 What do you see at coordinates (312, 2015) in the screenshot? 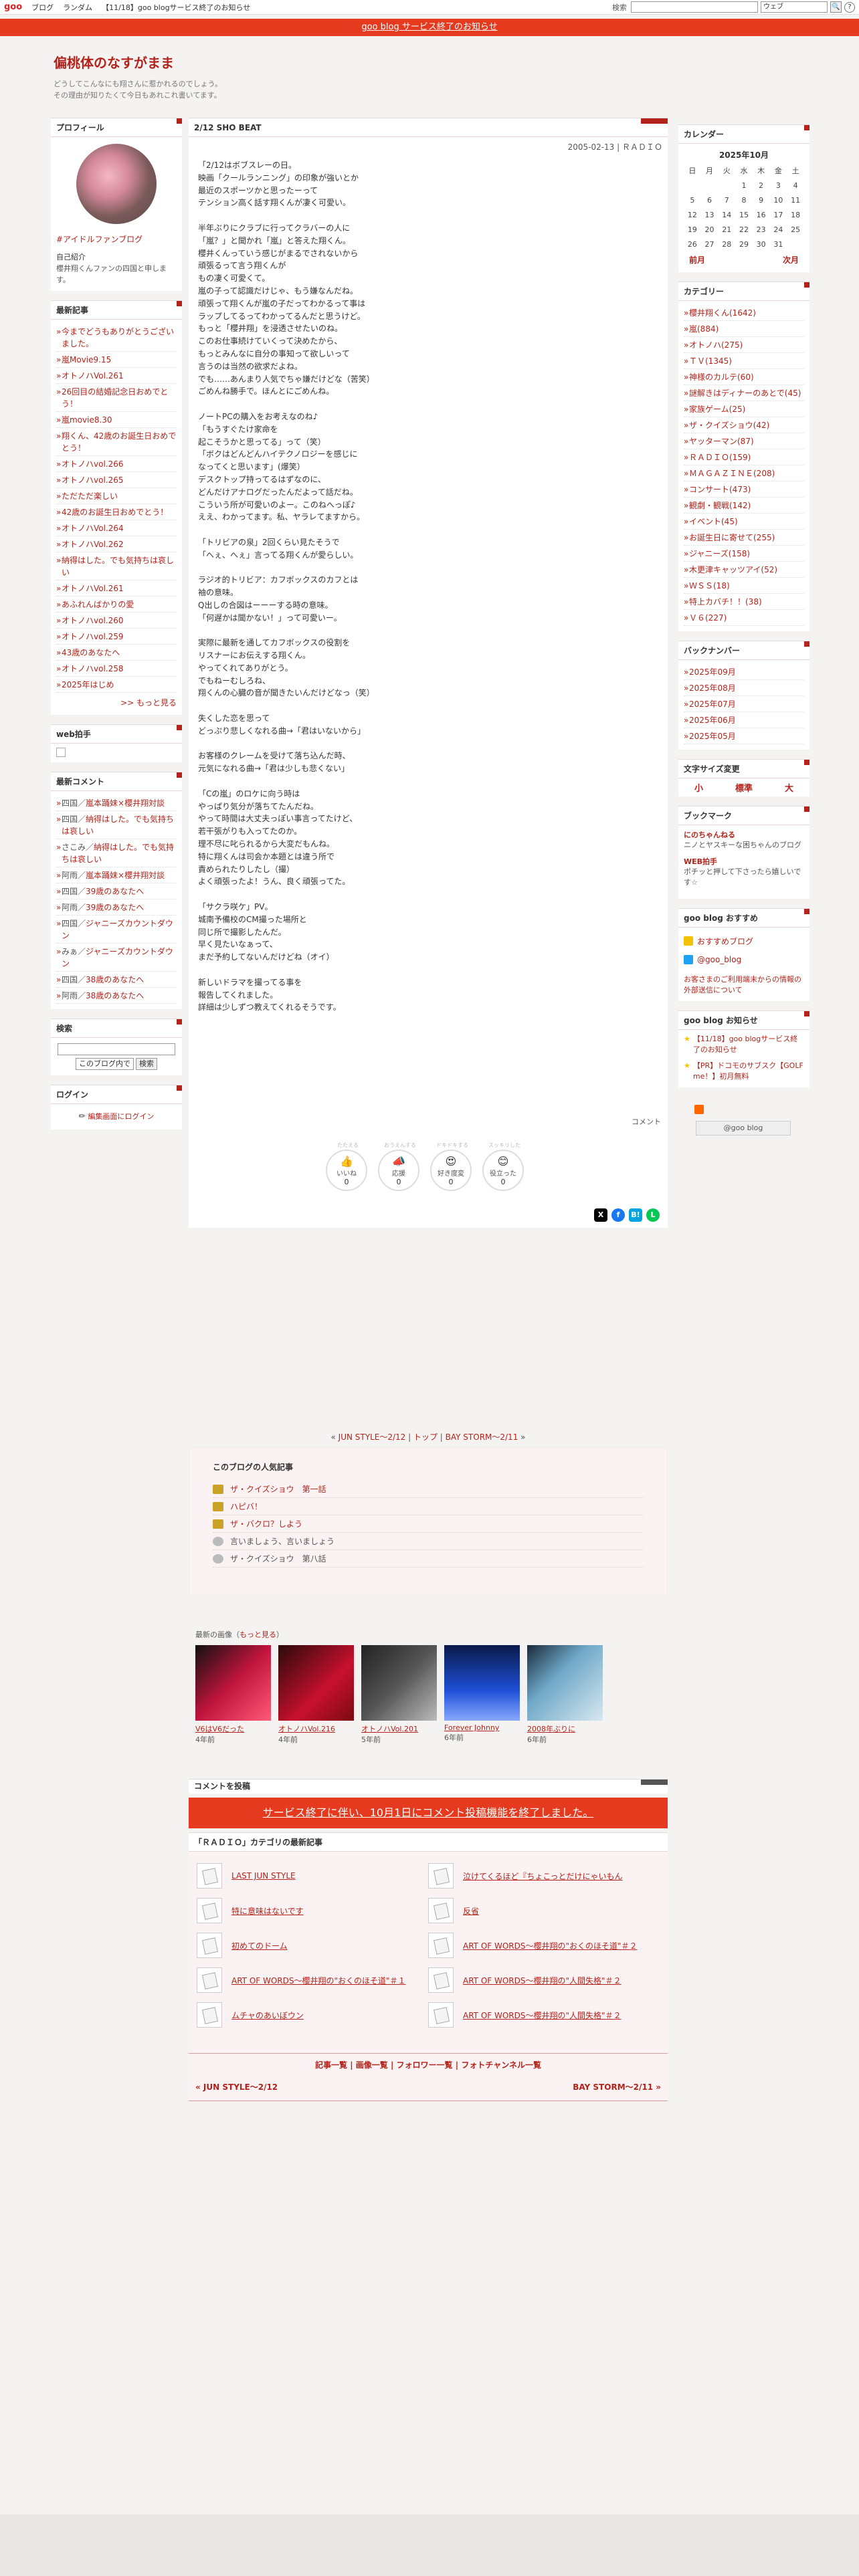
I see `category-post-item: ムチャのあいぼウン` at bounding box center [312, 2015].